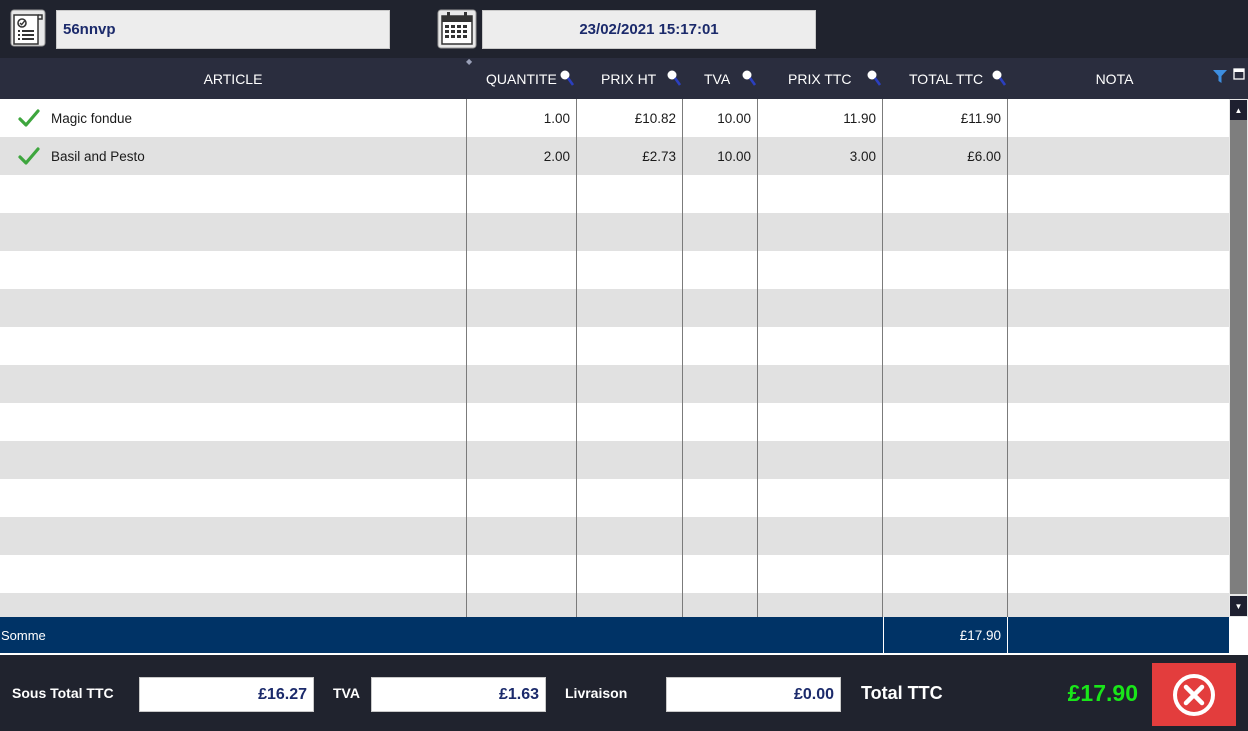 The width and height of the screenshot is (1248, 731). I want to click on column-label: QUANTITE, so click(521, 78).